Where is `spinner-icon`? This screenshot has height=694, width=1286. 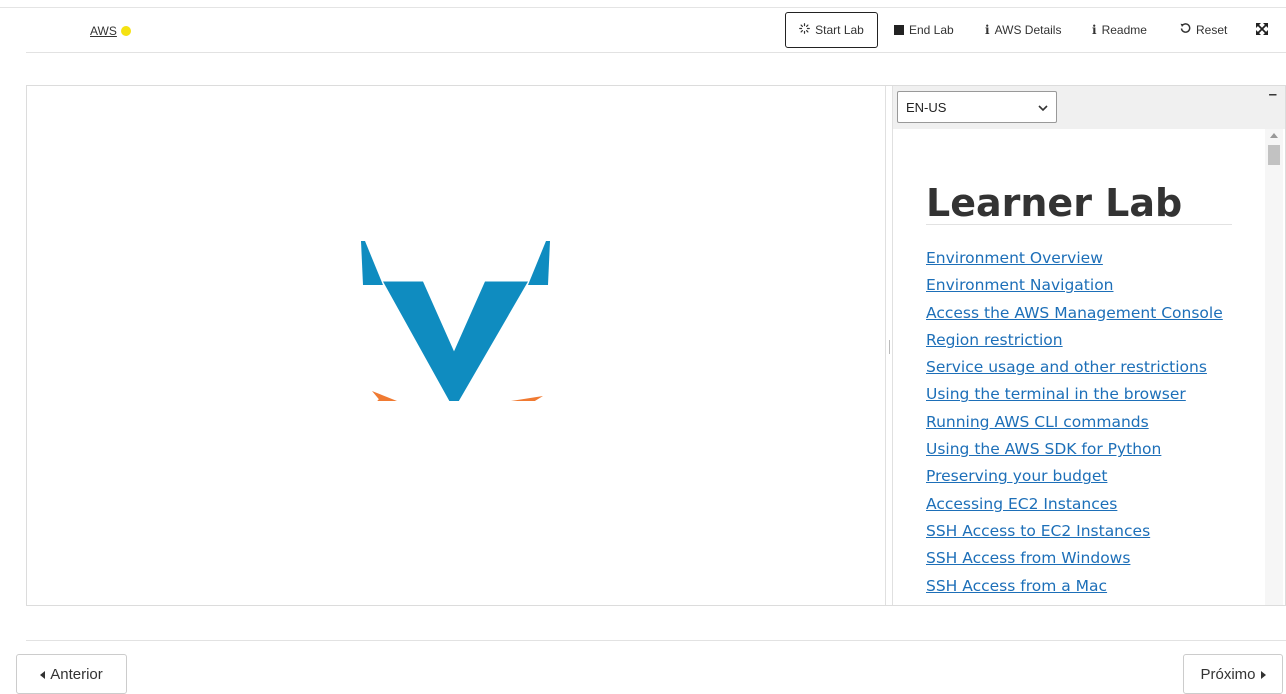 spinner-icon is located at coordinates (805, 30).